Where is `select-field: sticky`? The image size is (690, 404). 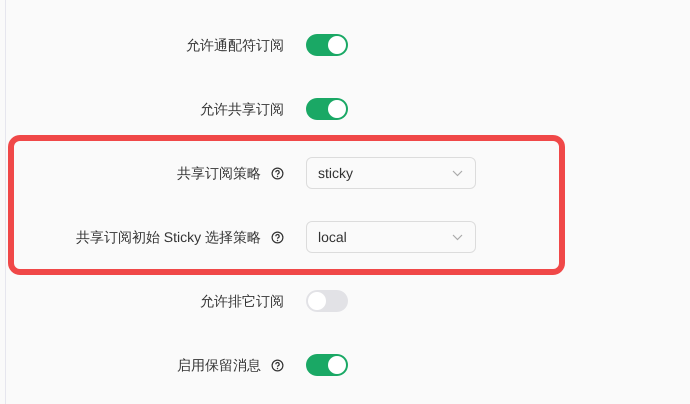 select-field: sticky is located at coordinates (391, 173).